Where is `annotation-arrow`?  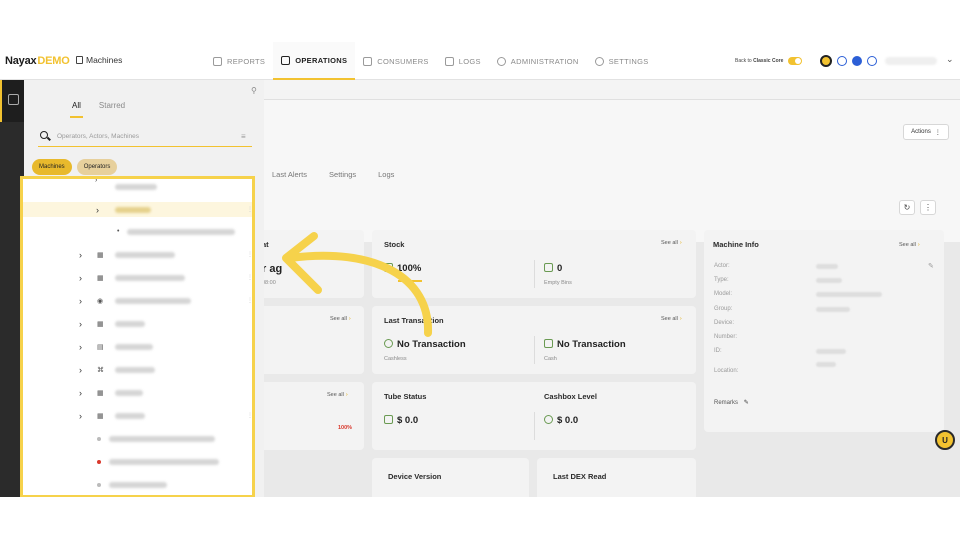
annotation-arrow is located at coordinates (357, 284).